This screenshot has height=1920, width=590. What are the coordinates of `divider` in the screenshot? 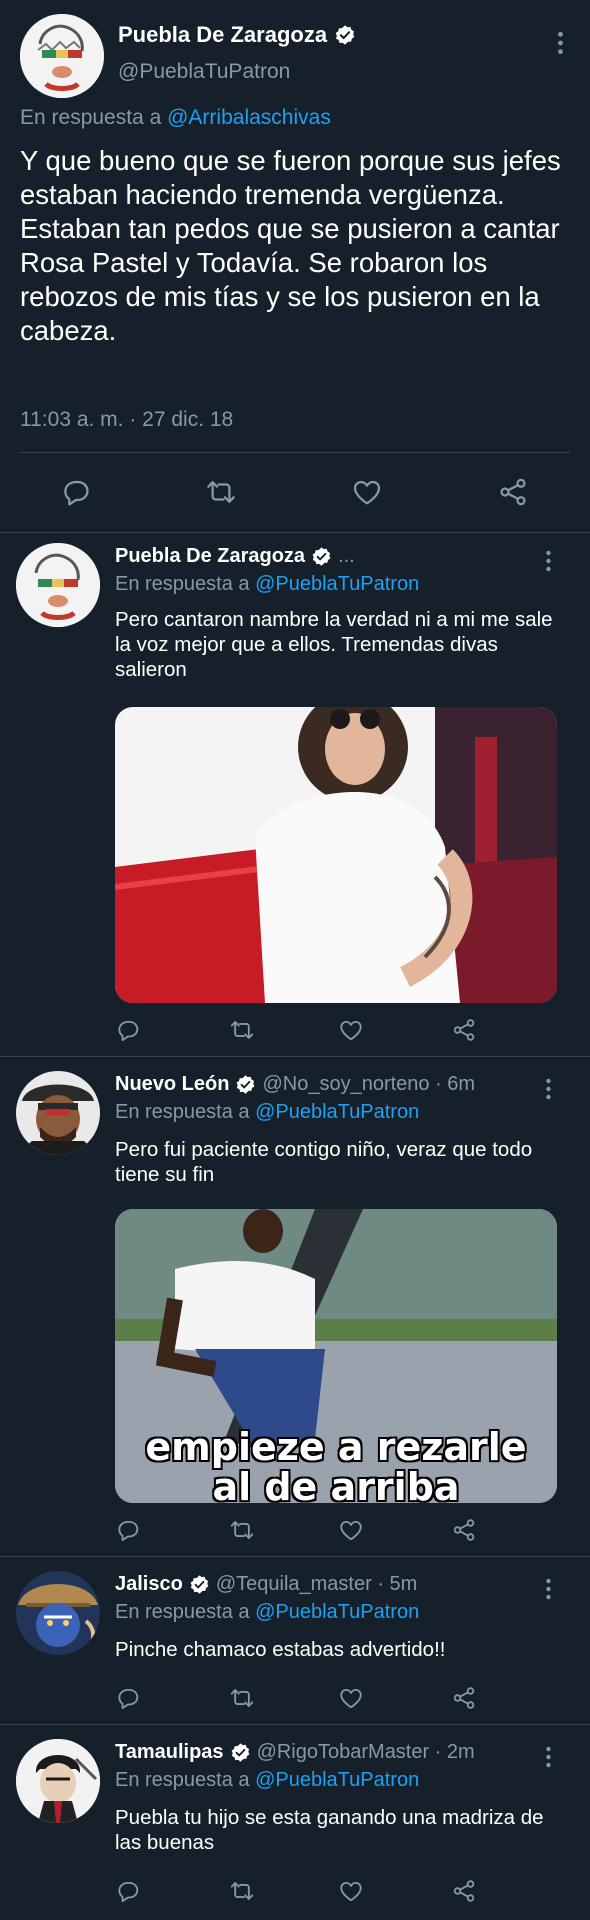 It's located at (295, 452).